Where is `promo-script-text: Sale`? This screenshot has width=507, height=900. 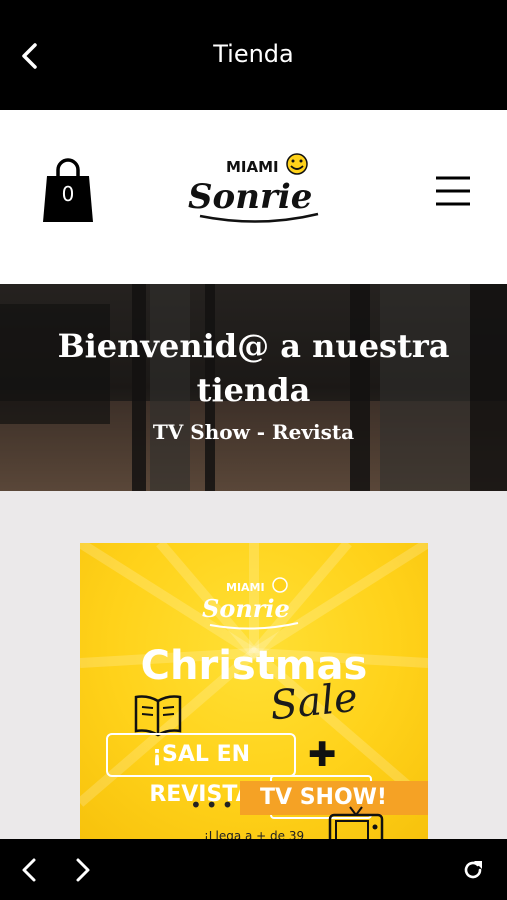 promo-script-text: Sale is located at coordinates (313, 702).